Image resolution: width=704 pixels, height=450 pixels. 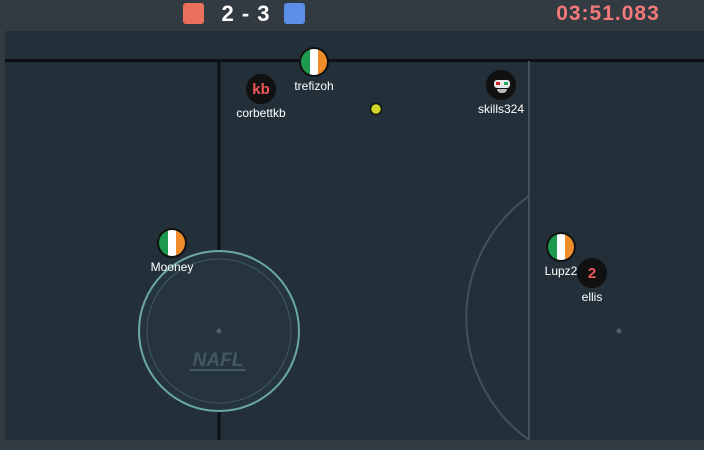 I want to click on player-name: ellis, so click(x=592, y=297).